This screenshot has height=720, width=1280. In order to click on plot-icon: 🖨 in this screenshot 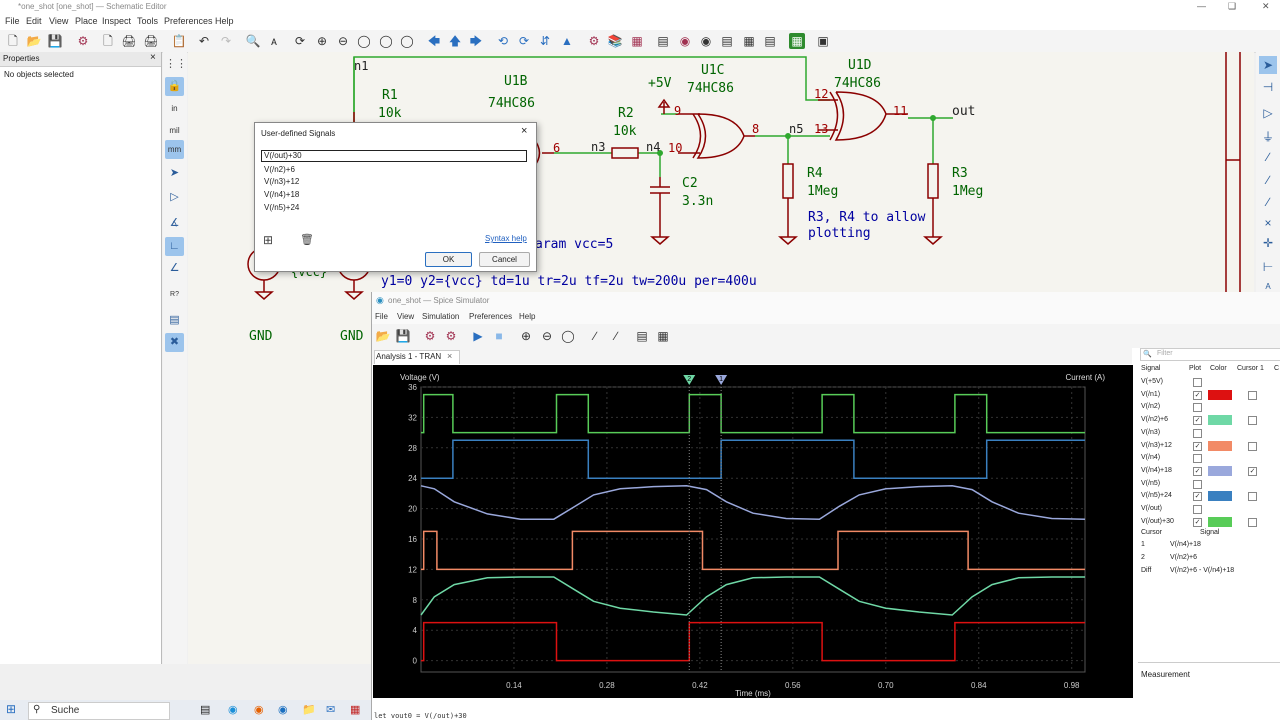, I will do `click(151, 41)`.